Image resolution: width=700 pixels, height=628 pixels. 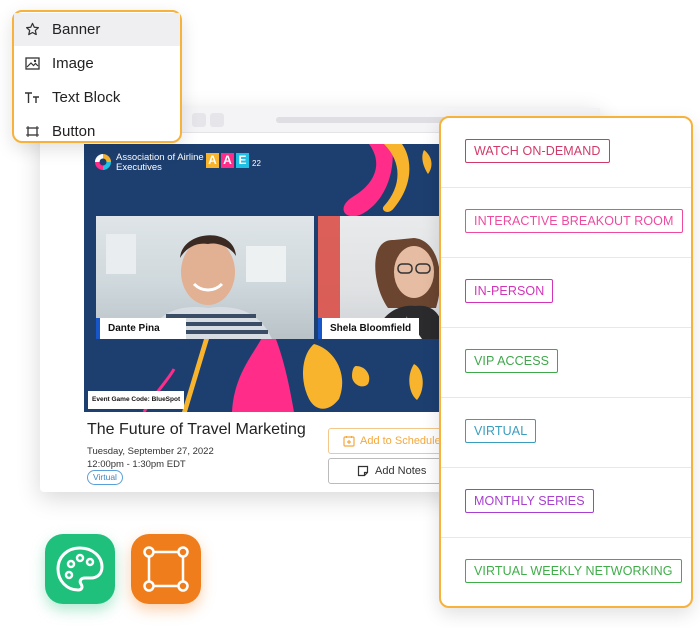 What do you see at coordinates (501, 431) in the screenshot?
I see `tag-label: VIRTUAL` at bounding box center [501, 431].